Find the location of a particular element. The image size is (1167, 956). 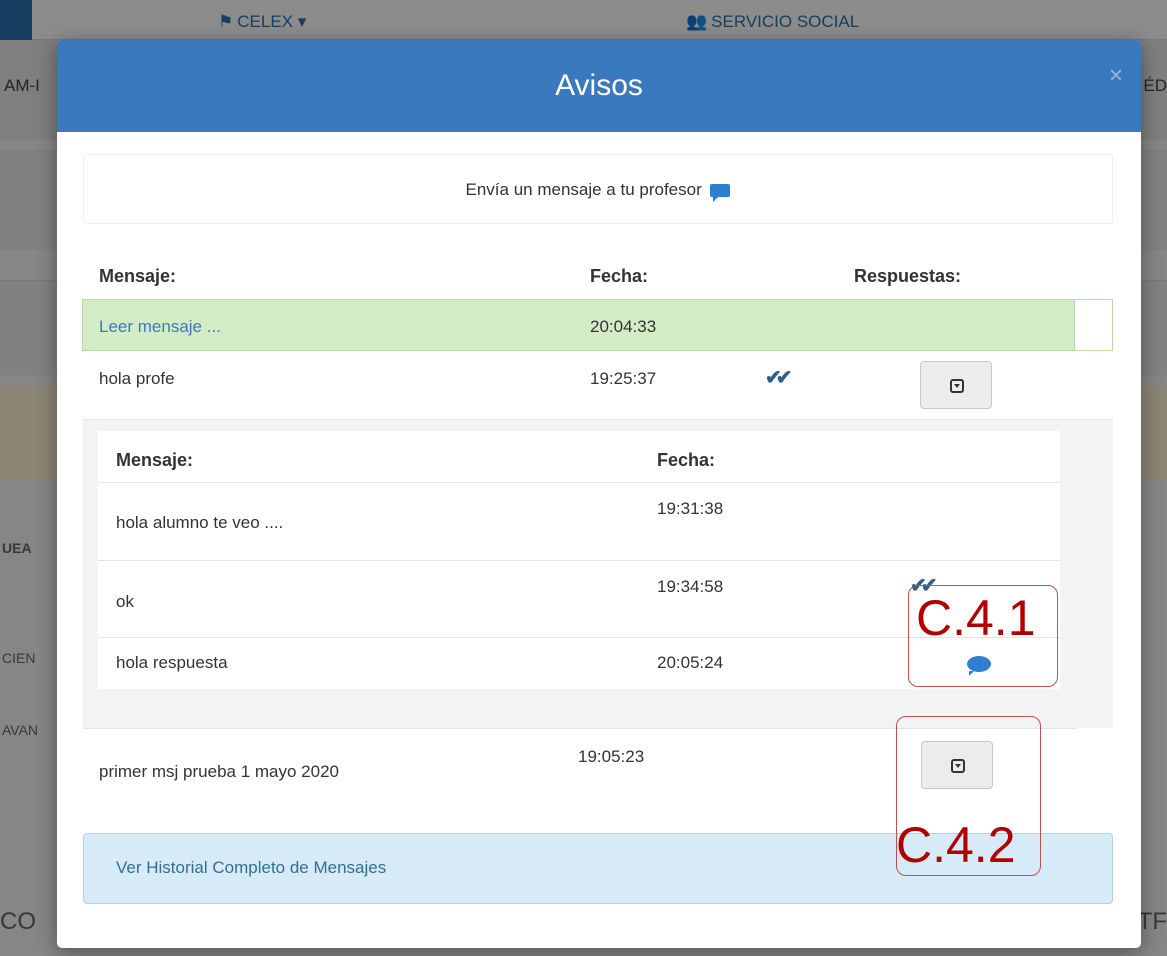

toggle-replies-button is located at coordinates (956, 385).